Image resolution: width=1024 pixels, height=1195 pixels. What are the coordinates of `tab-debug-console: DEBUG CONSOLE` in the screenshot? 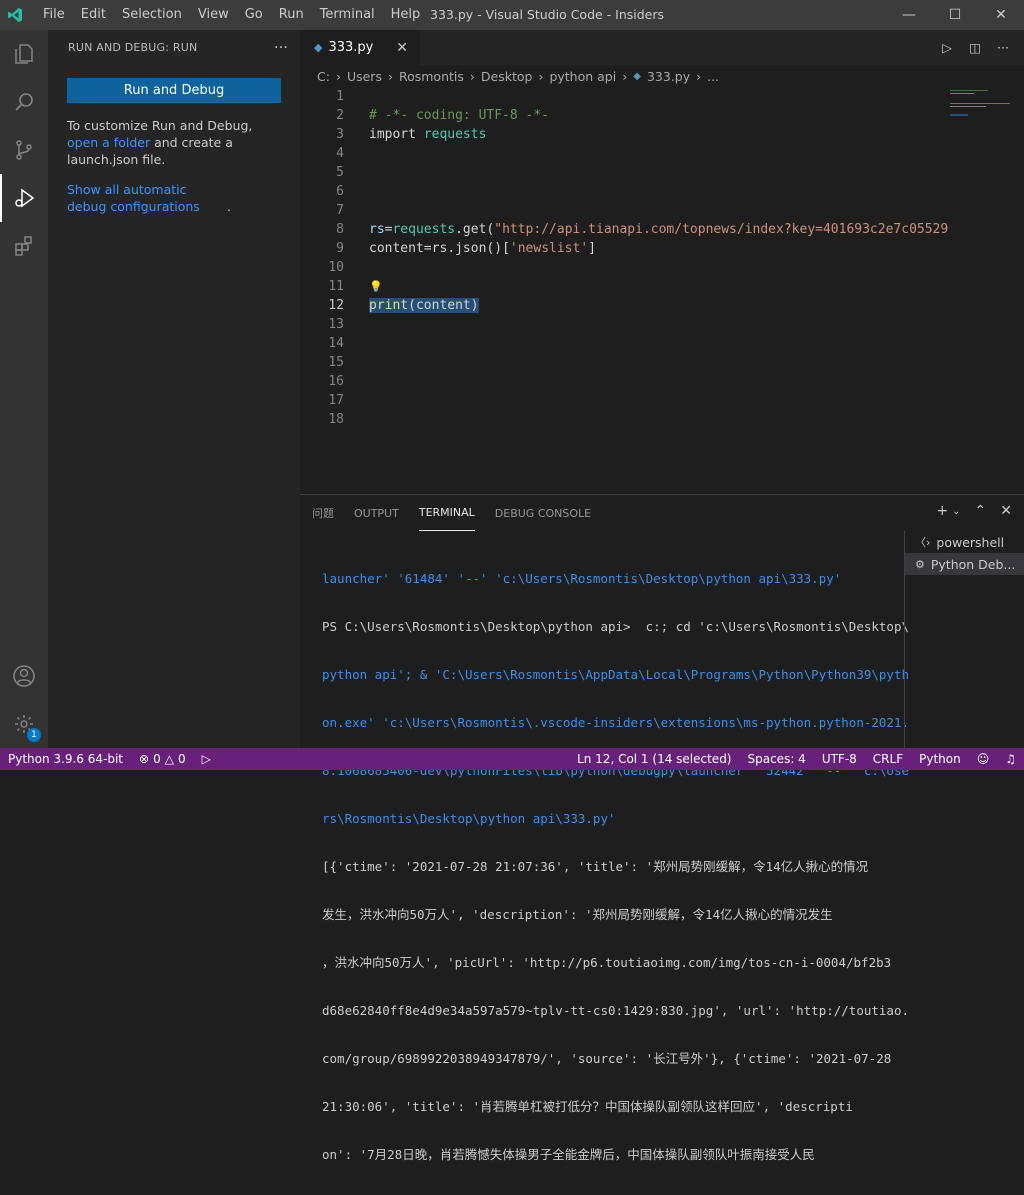 It's located at (543, 513).